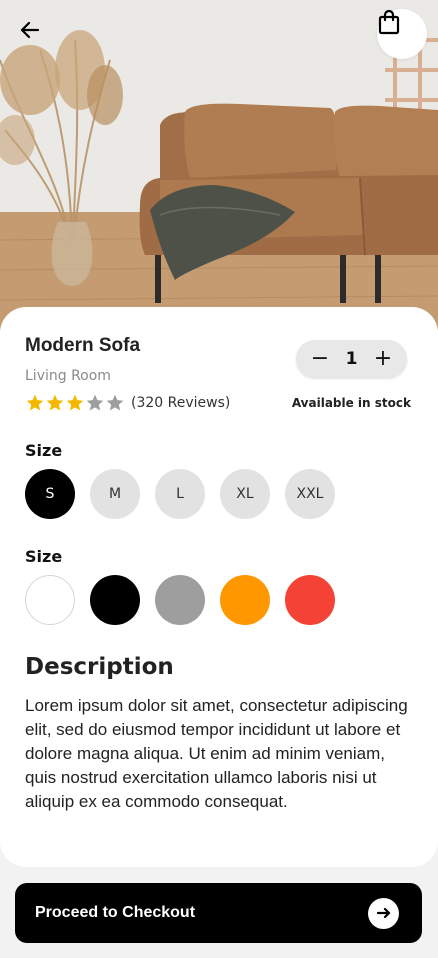 The image size is (438, 958). Describe the element at coordinates (99, 667) in the screenshot. I see `description-title: Description` at that location.